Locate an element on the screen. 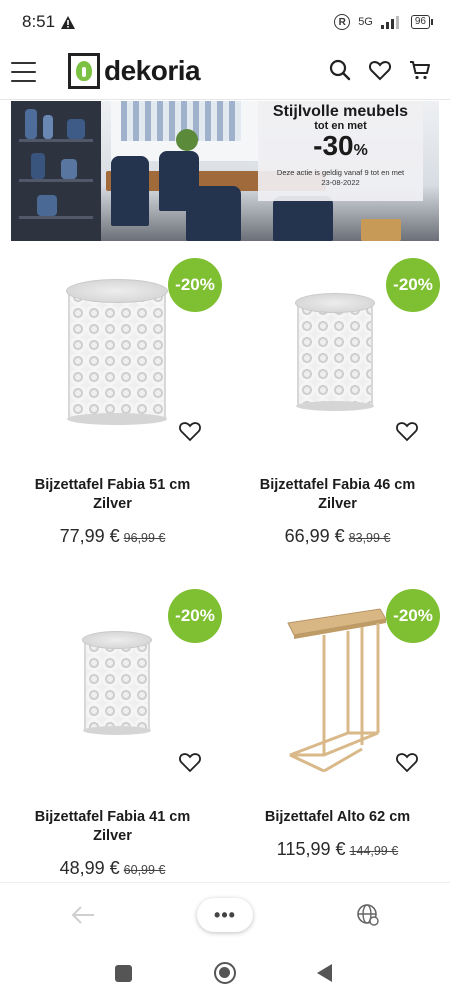 This screenshot has width=450, height=1000. current-price: 66,99 € is located at coordinates (314, 536).